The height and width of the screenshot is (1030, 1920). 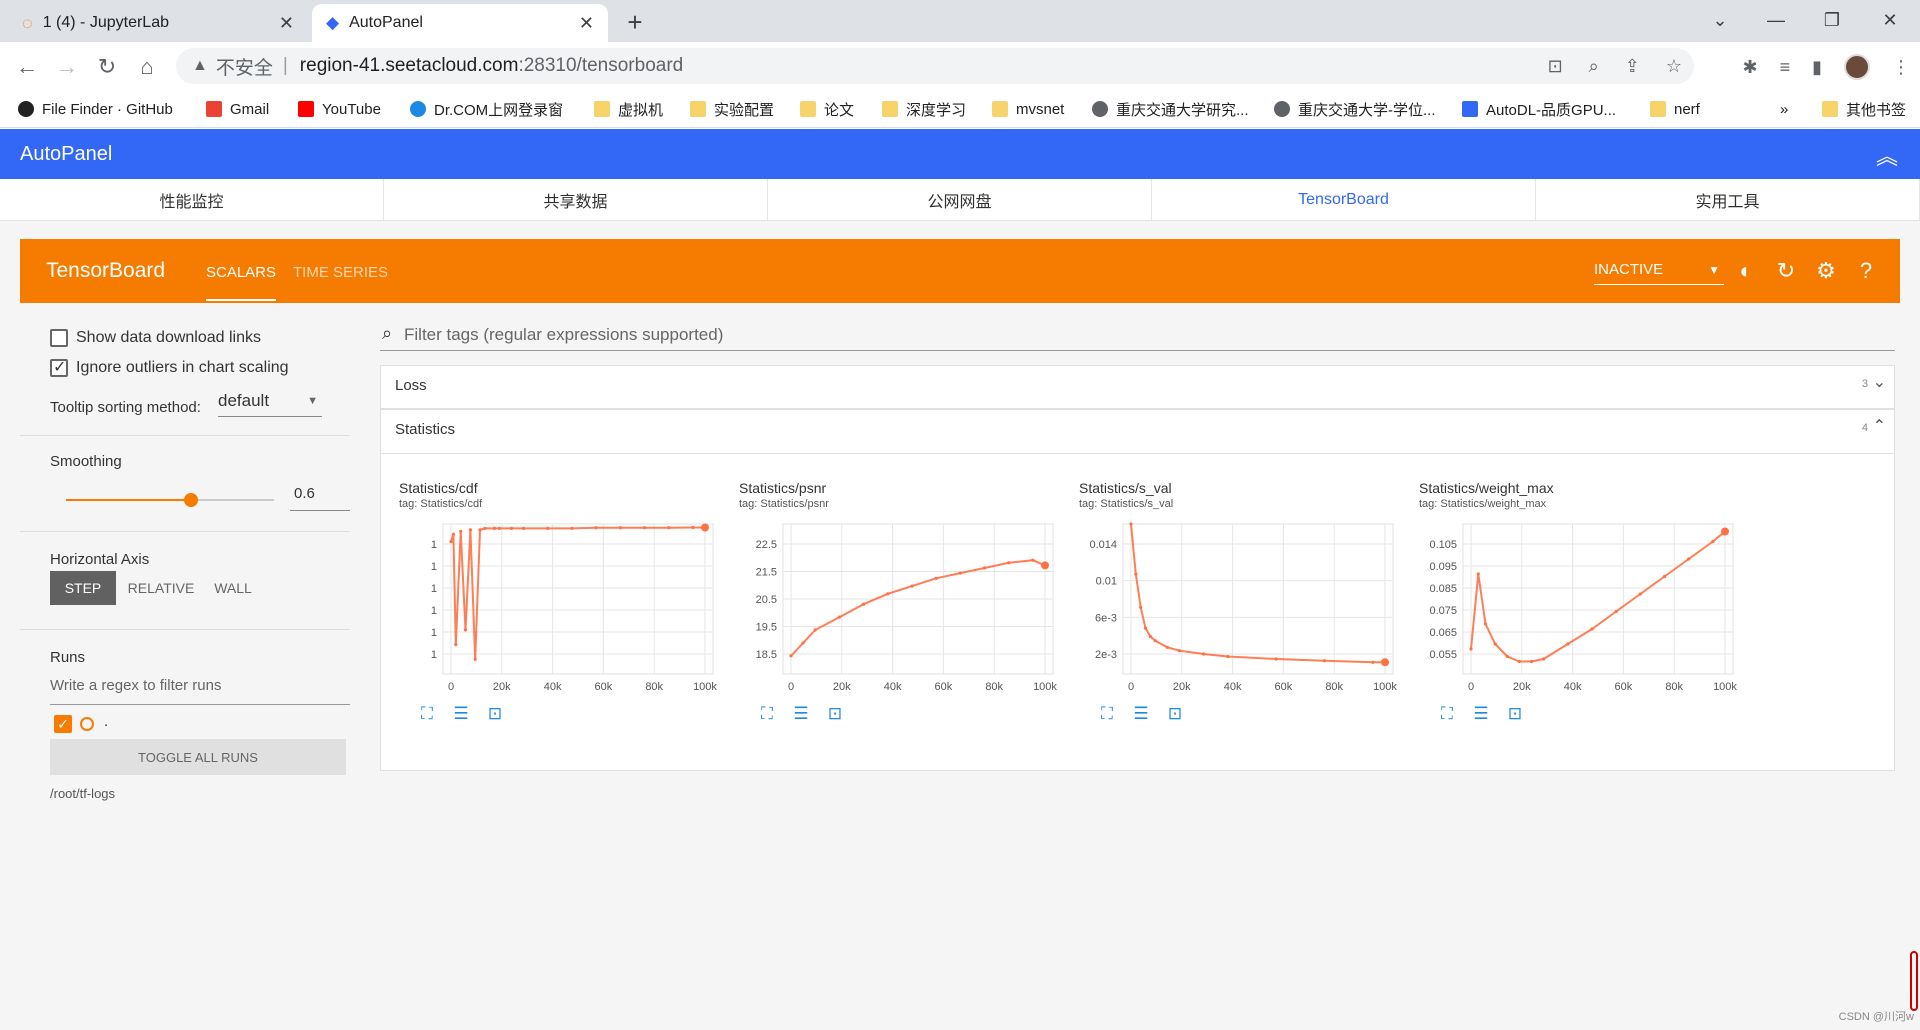 I want to click on close-window-button: ✕, so click(x=1890, y=20).